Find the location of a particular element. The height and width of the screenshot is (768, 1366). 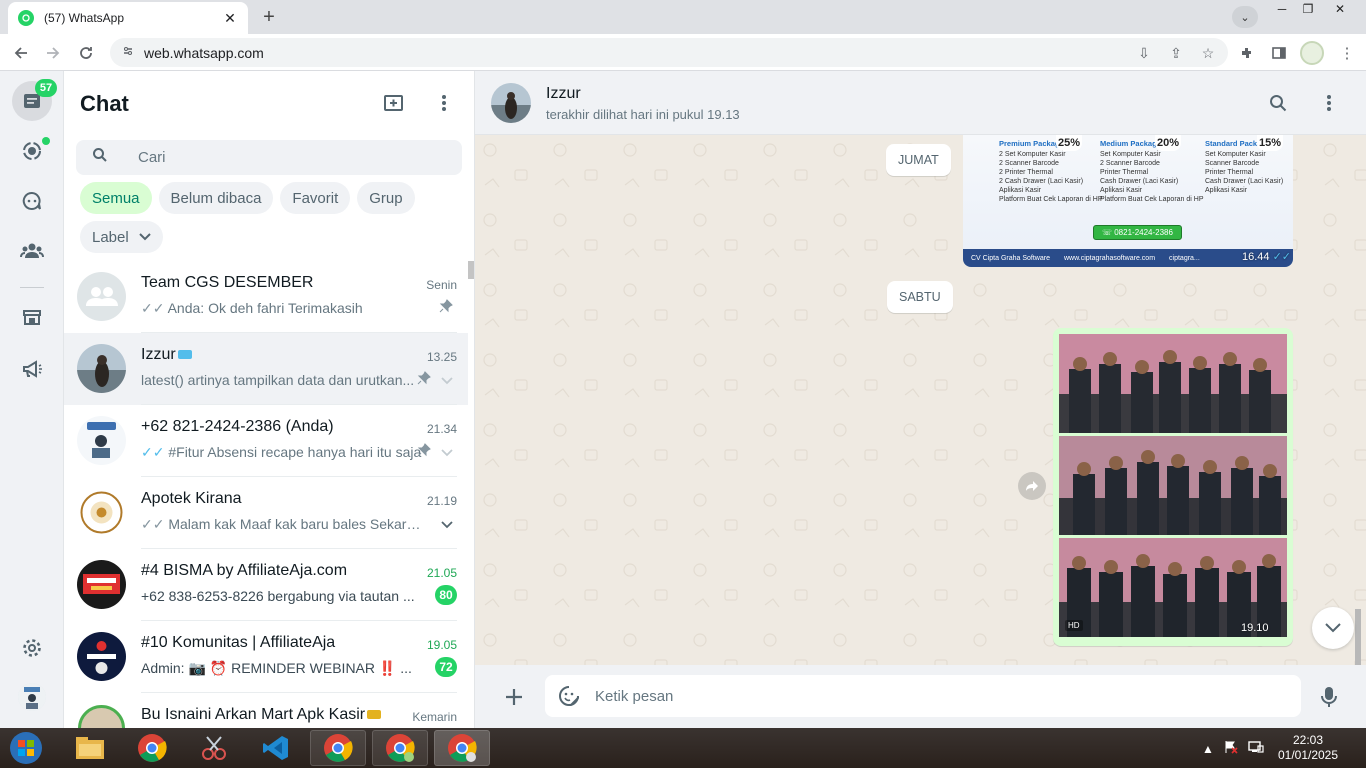

sticker-icon is located at coordinates (569, 696).